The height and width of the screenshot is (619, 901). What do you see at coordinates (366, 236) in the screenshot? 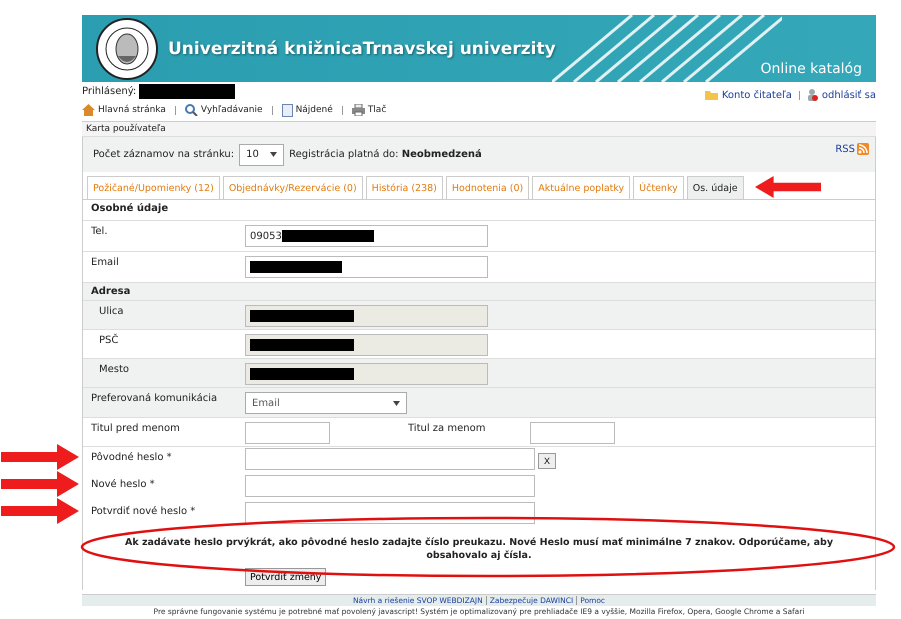
I see `text-field: 09053` at bounding box center [366, 236].